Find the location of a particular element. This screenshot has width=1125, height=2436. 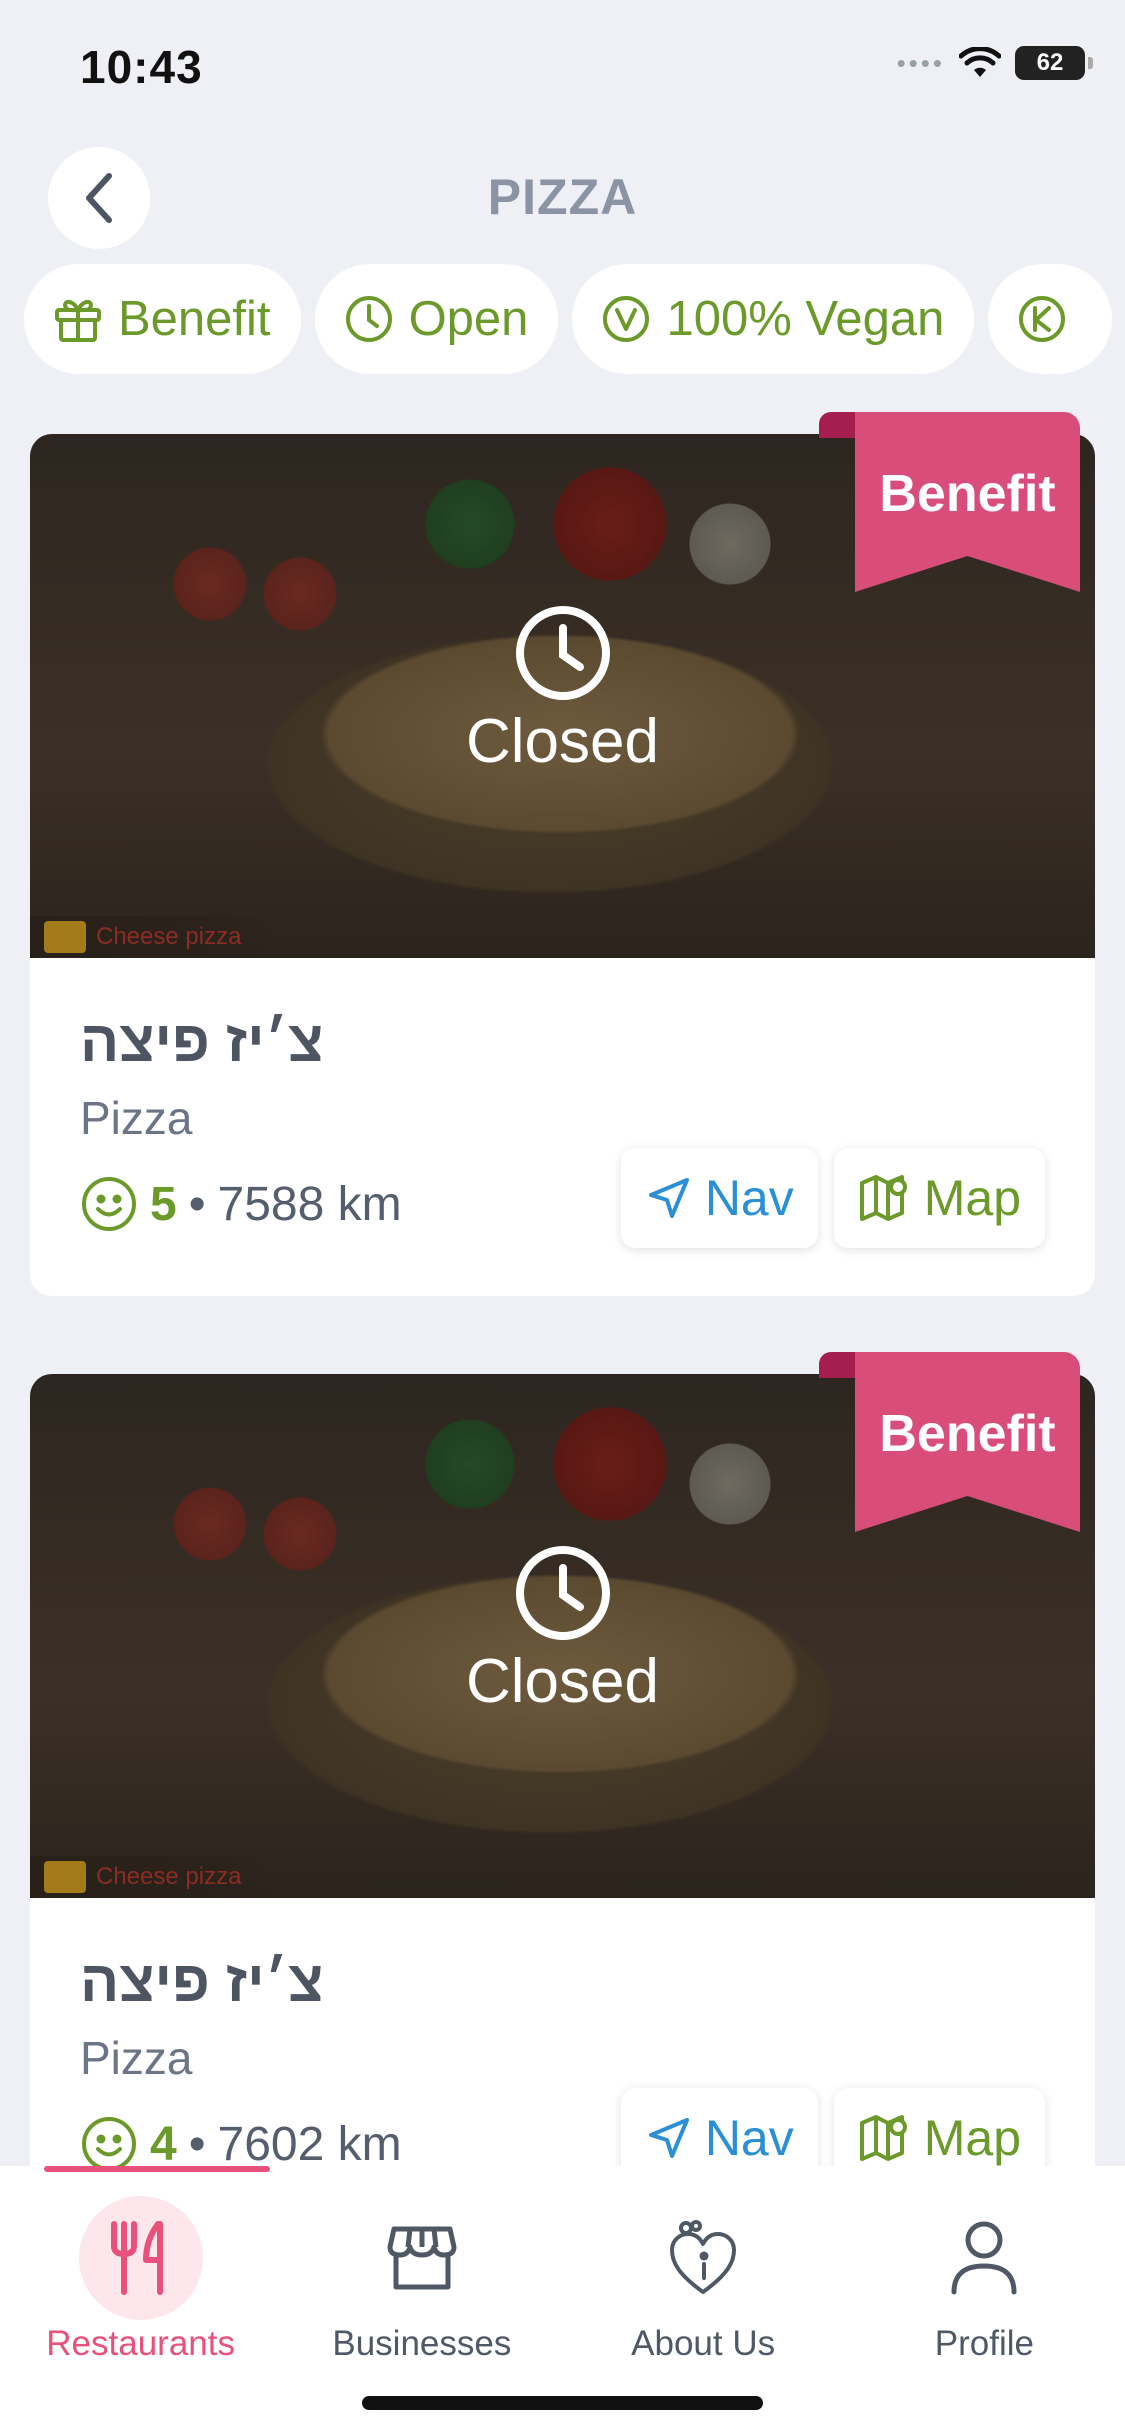

battery-icon: 62 is located at coordinates (1054, 63).